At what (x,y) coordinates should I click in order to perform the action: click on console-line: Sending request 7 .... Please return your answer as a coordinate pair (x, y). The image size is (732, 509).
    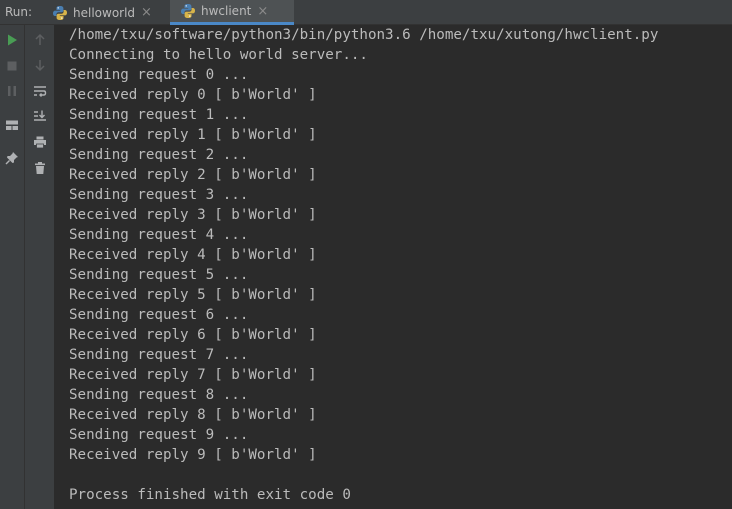
    Looking at the image, I should click on (159, 355).